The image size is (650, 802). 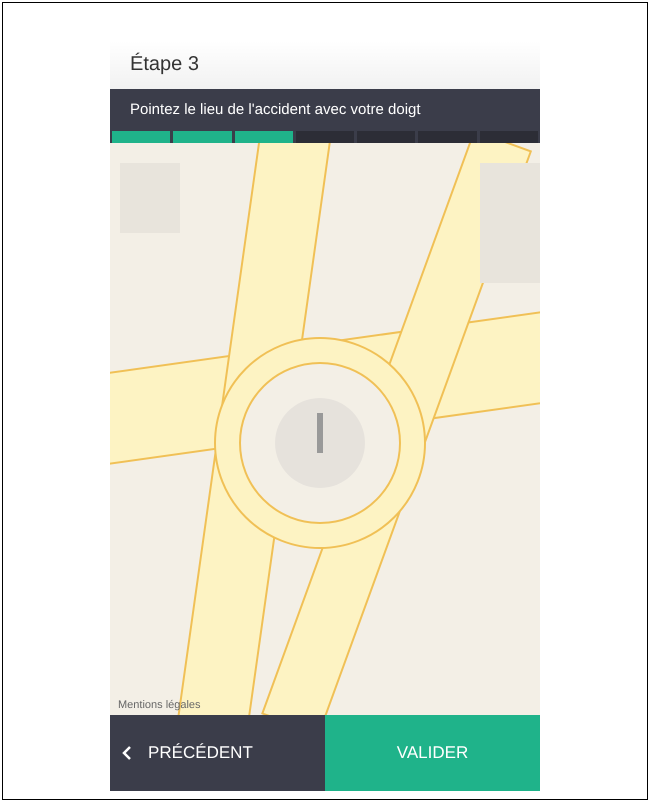 What do you see at coordinates (164, 64) in the screenshot?
I see `step-title: Étape 3` at bounding box center [164, 64].